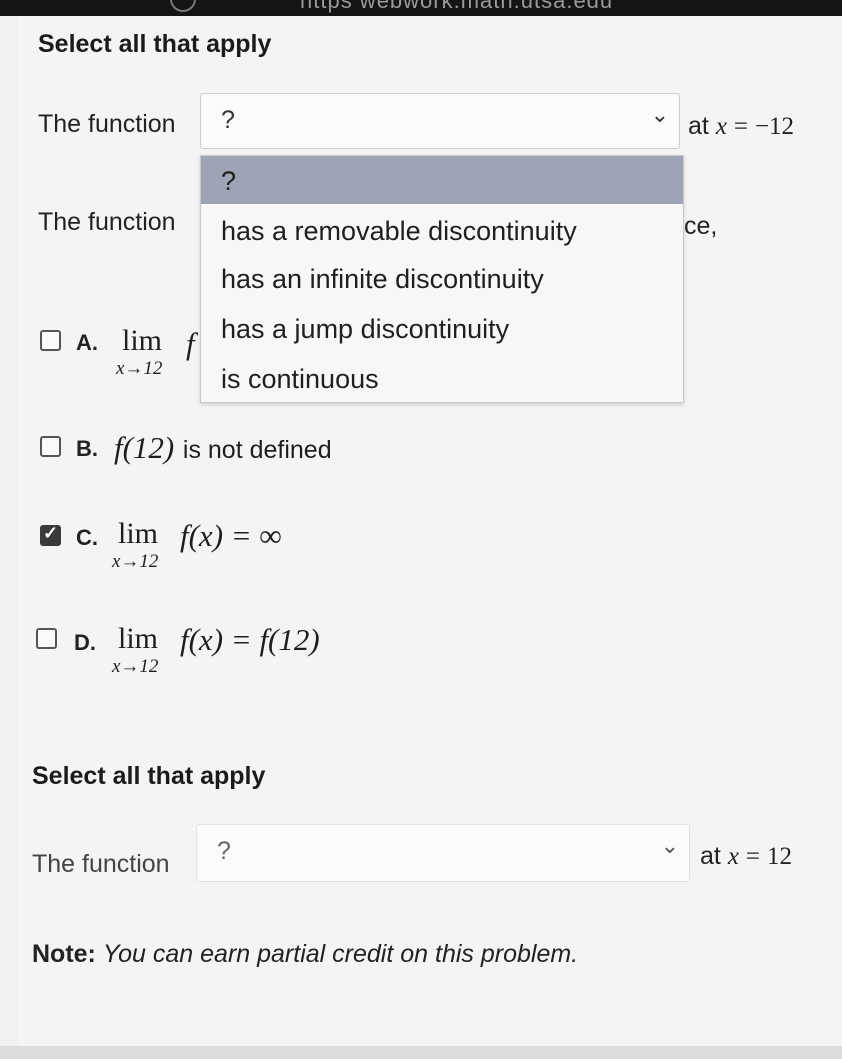 The image size is (842, 1059). Describe the element at coordinates (456, 7) in the screenshot. I see `browser-url: https webwork.math.utsa.edu` at that location.